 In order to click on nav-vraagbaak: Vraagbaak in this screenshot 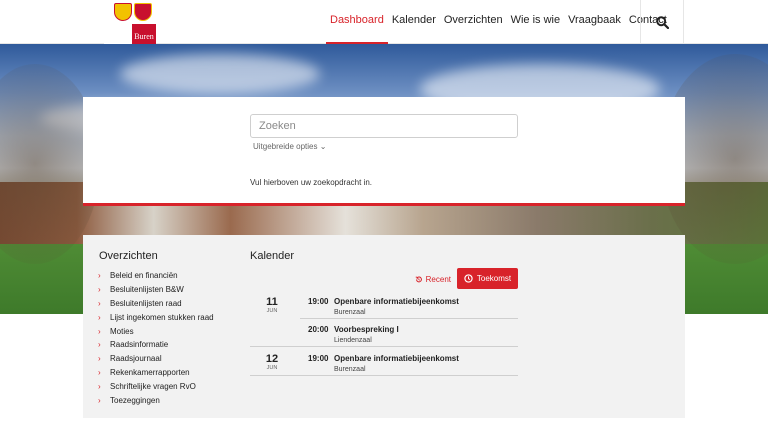, I will do `click(594, 22)`.